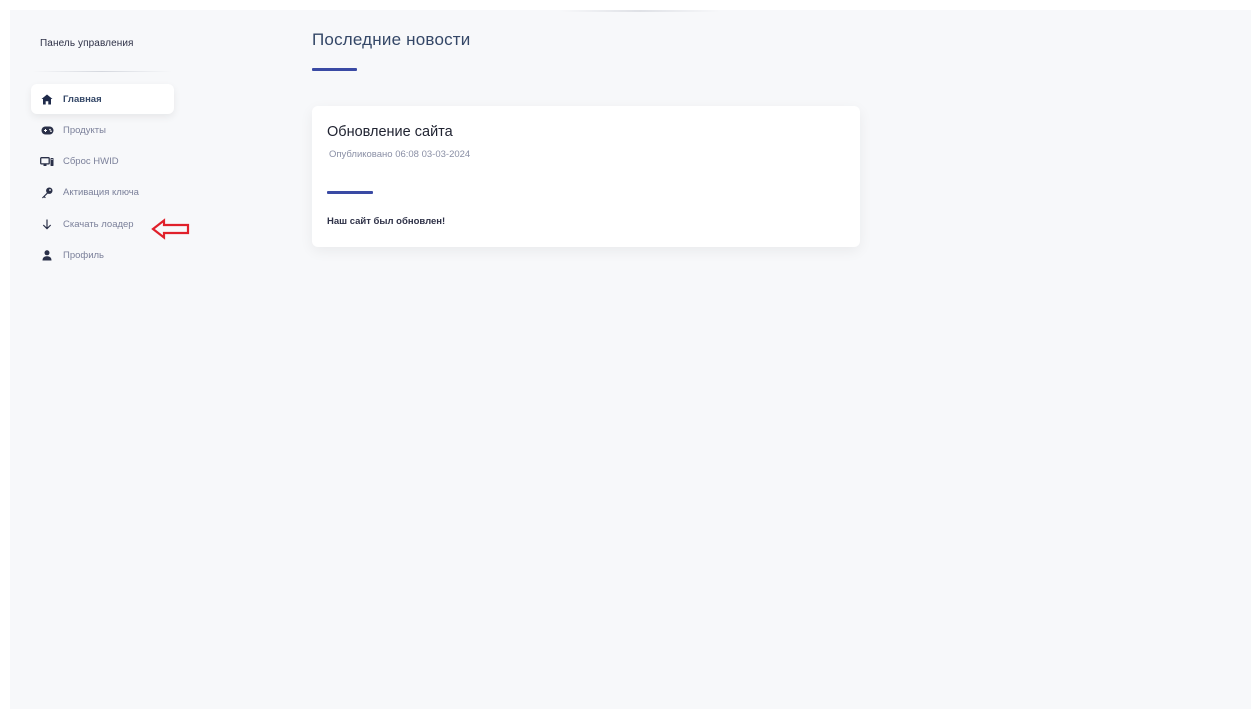 The height and width of the screenshot is (709, 1251). Describe the element at coordinates (84, 255) in the screenshot. I see `sidebar-item-label: Профиль` at that location.